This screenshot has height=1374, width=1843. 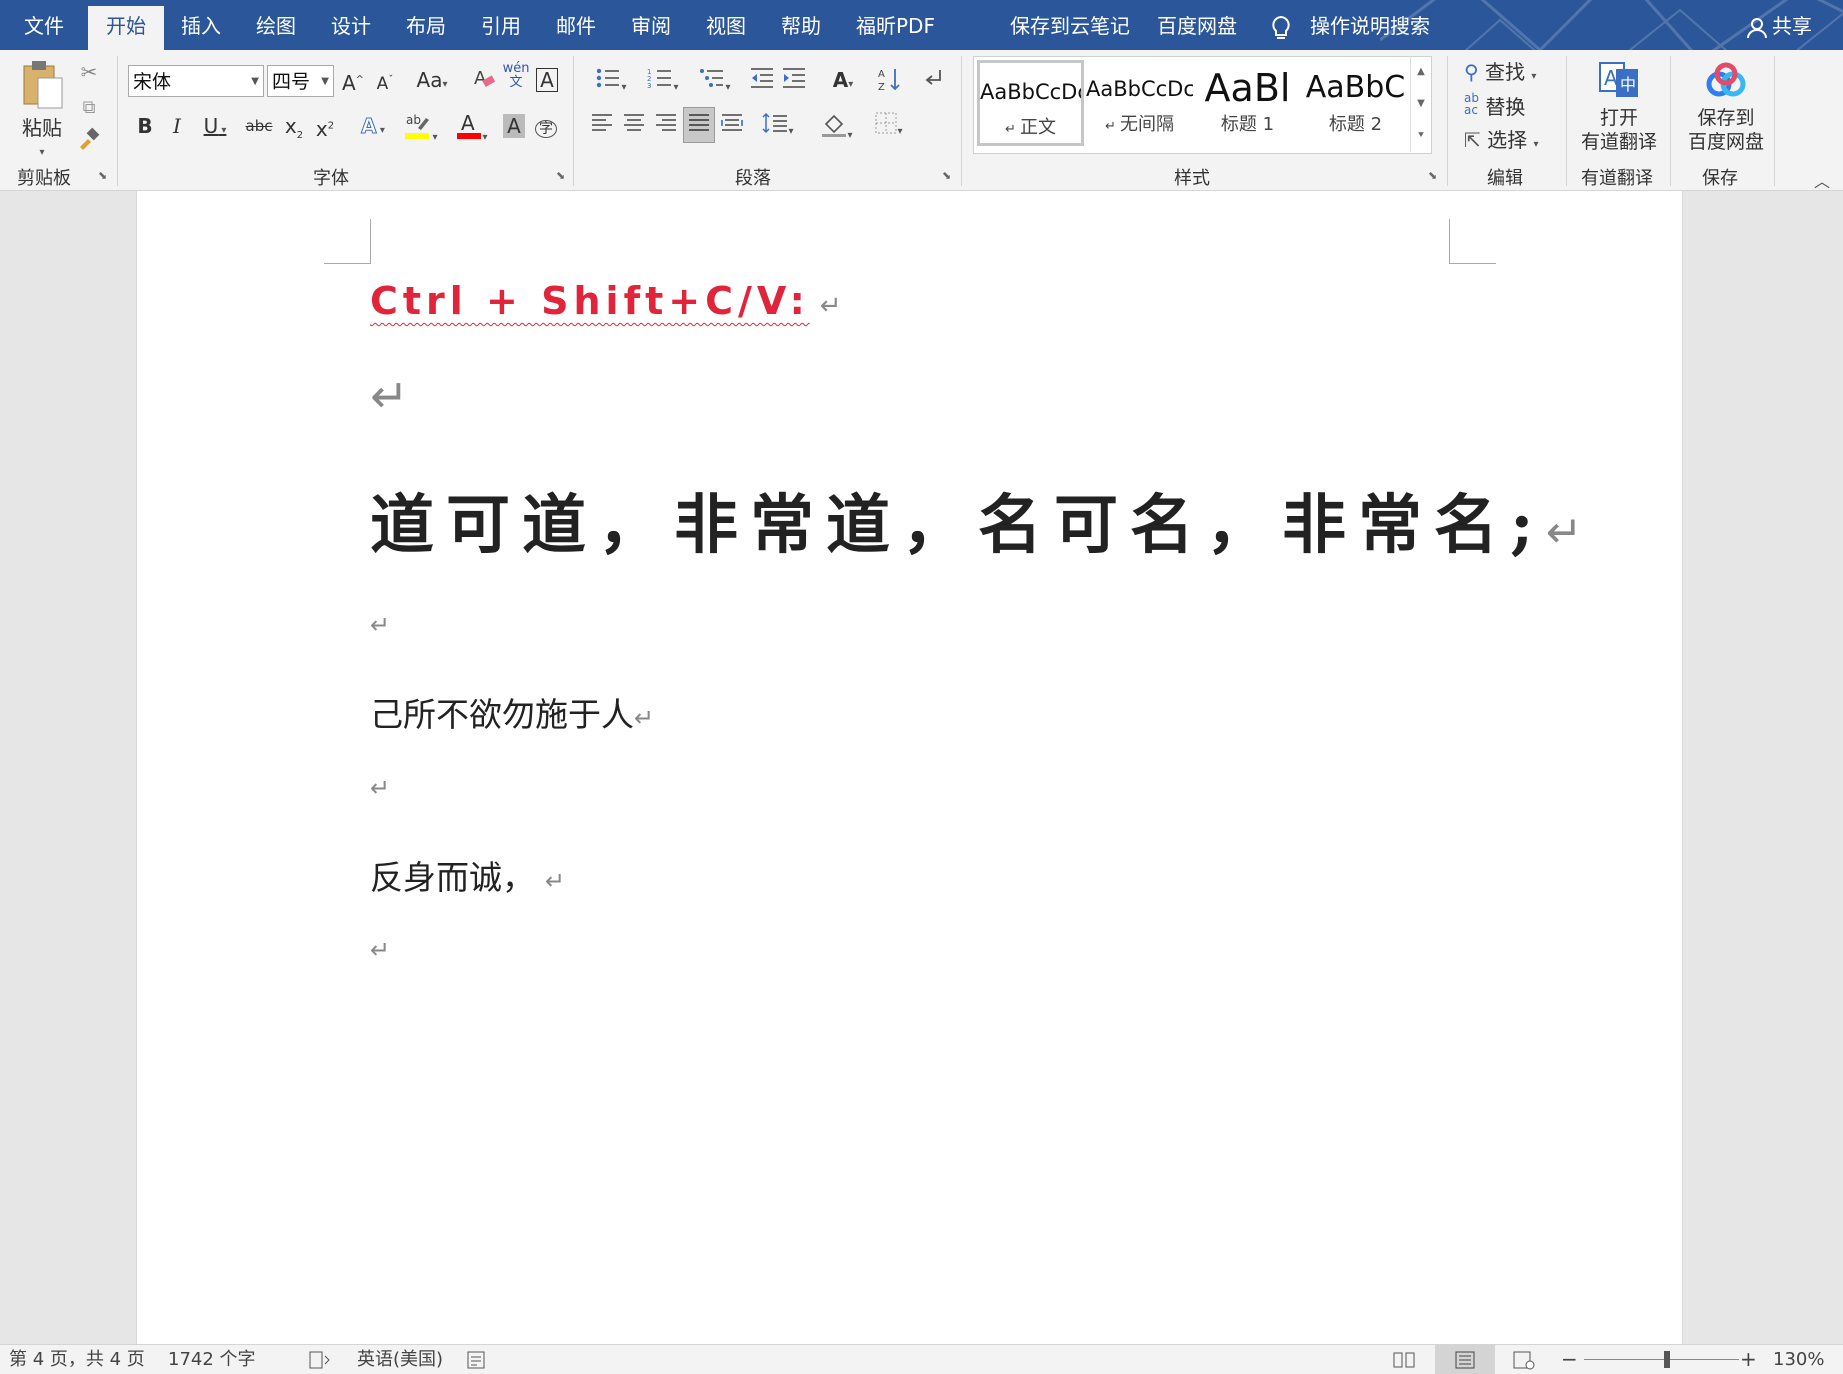 I want to click on styles-dialog-launcher-icon: ⬊, so click(x=1434, y=176).